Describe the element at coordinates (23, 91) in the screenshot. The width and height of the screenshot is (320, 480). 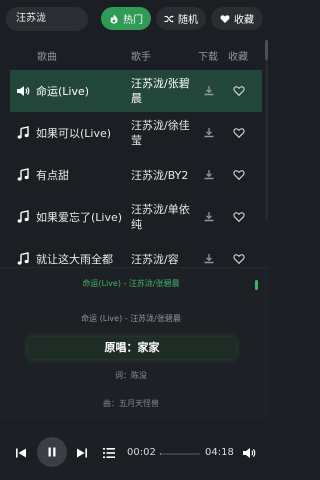
I see `speaker-icon` at that location.